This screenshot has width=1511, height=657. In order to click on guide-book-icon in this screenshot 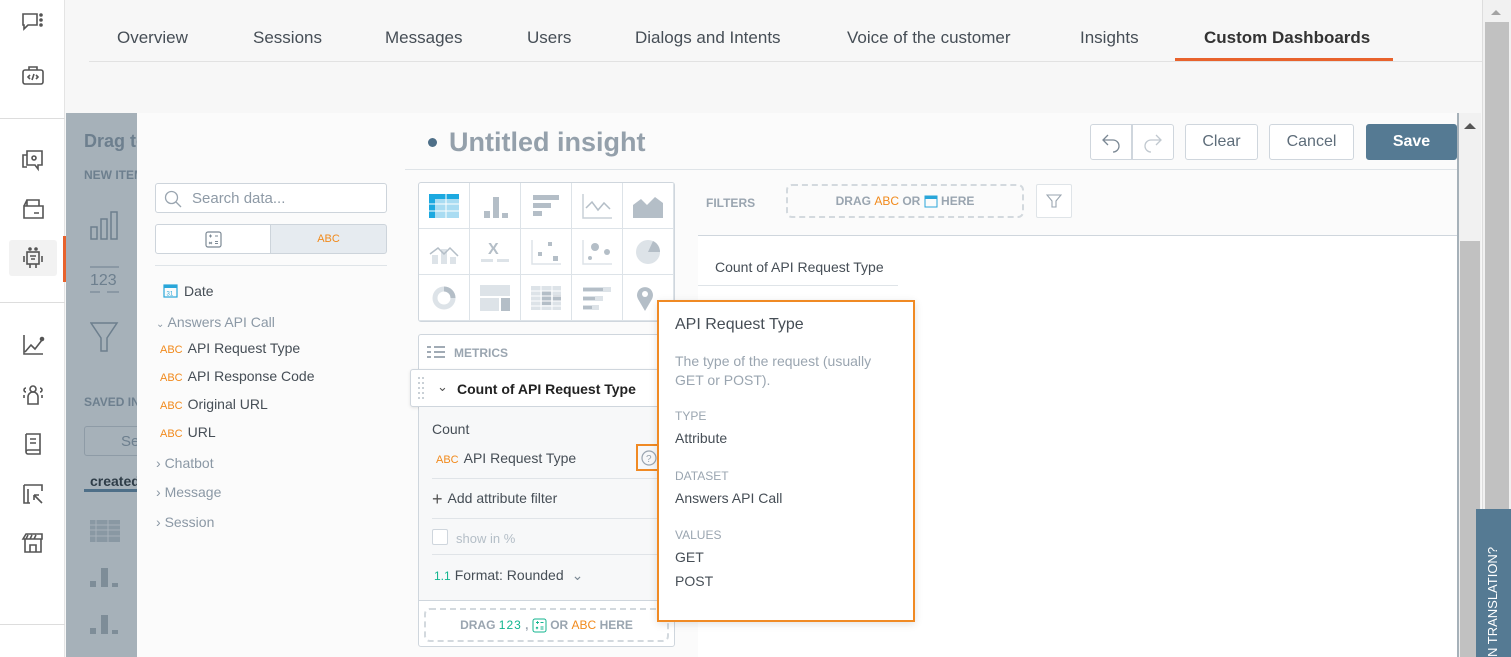, I will do `click(33, 444)`.